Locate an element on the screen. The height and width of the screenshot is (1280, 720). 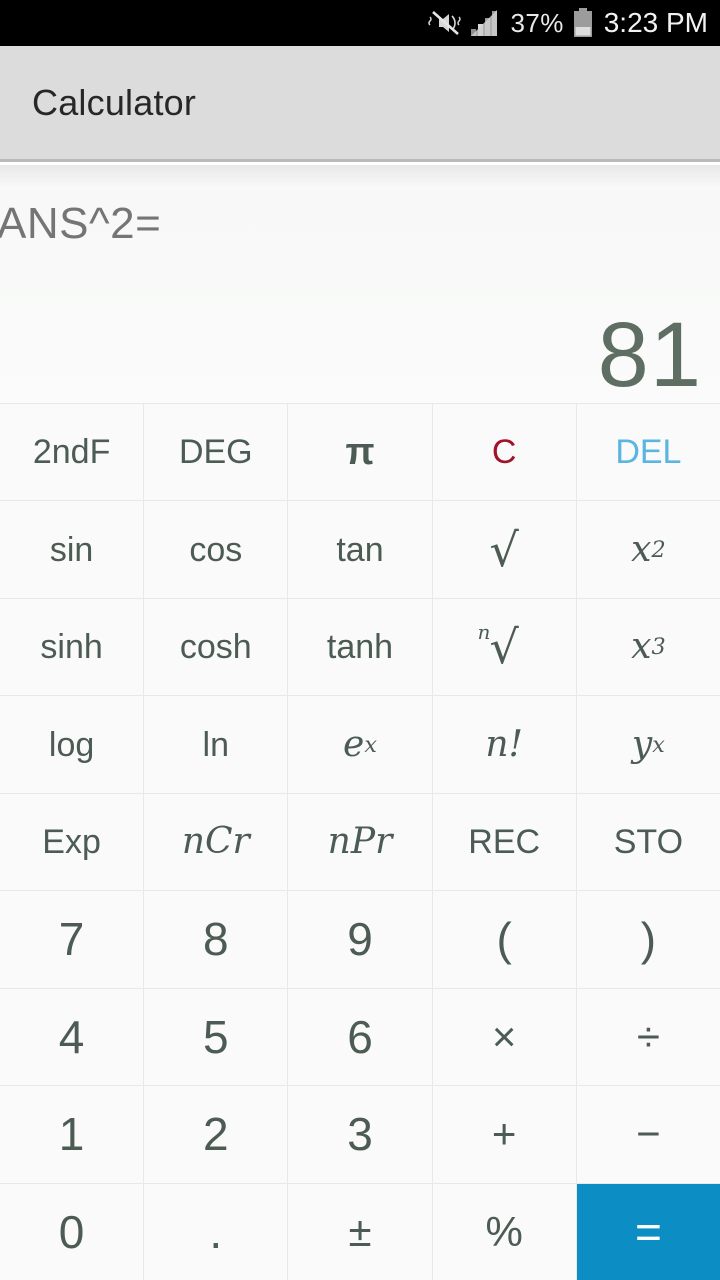
key-sto: STO is located at coordinates (648, 842).